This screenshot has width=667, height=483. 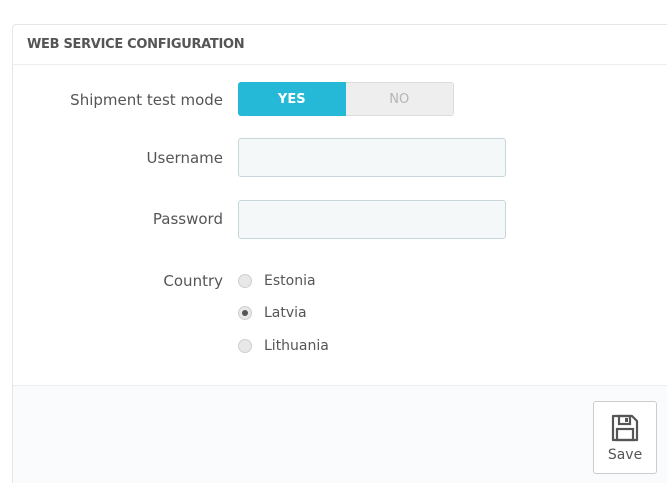 I want to click on password-input, so click(x=372, y=219).